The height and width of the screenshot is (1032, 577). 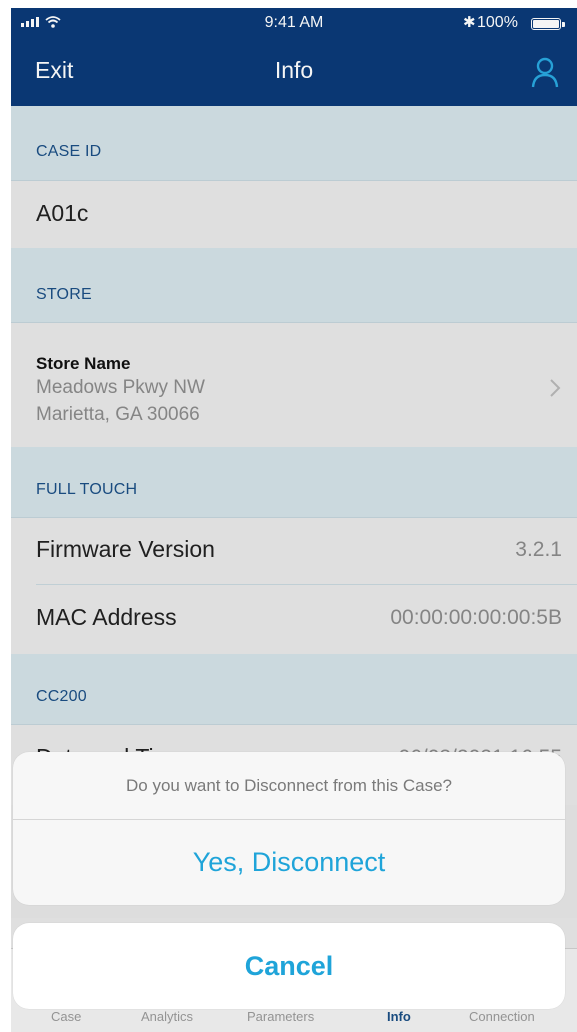 I want to click on yes-disconnect-button: Yes, Disconnect, so click(x=289, y=862).